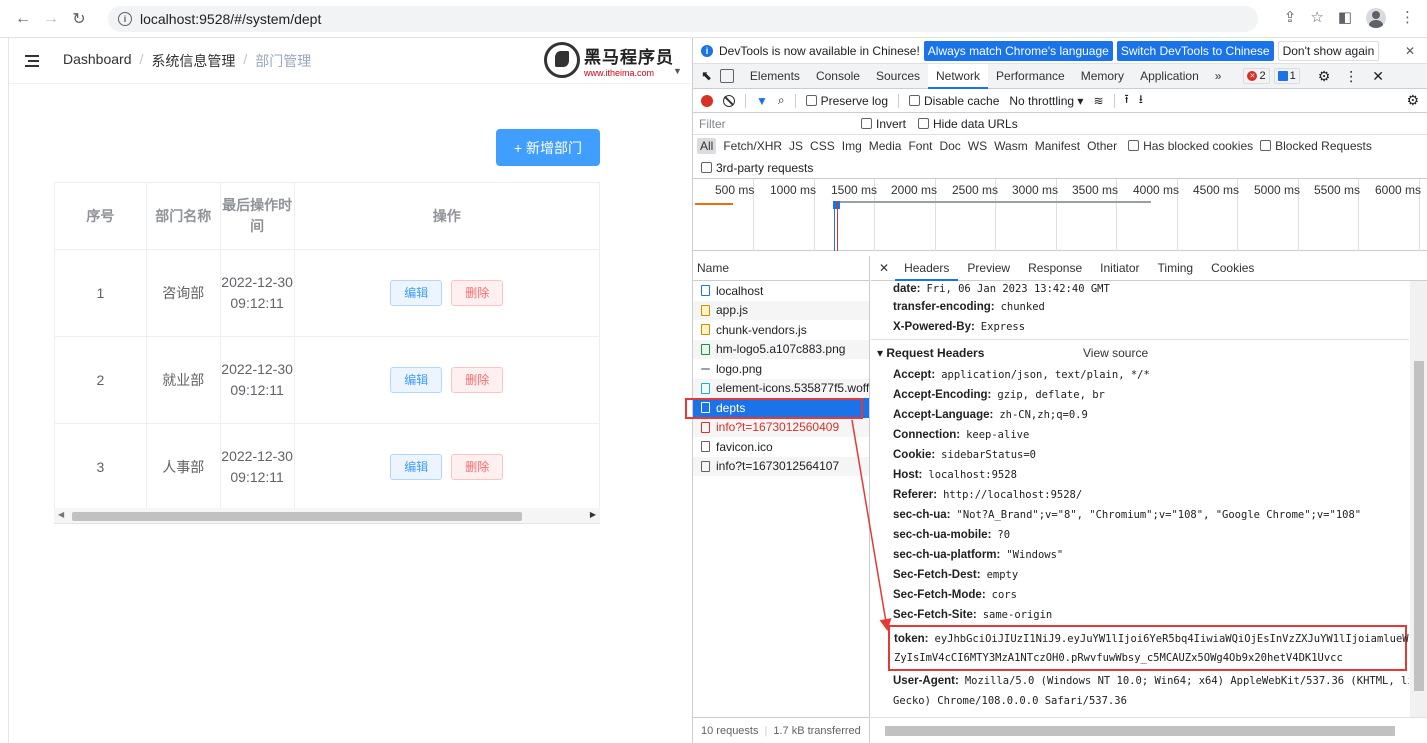  I want to click on tab-cookies: Cookies, so click(1232, 268).